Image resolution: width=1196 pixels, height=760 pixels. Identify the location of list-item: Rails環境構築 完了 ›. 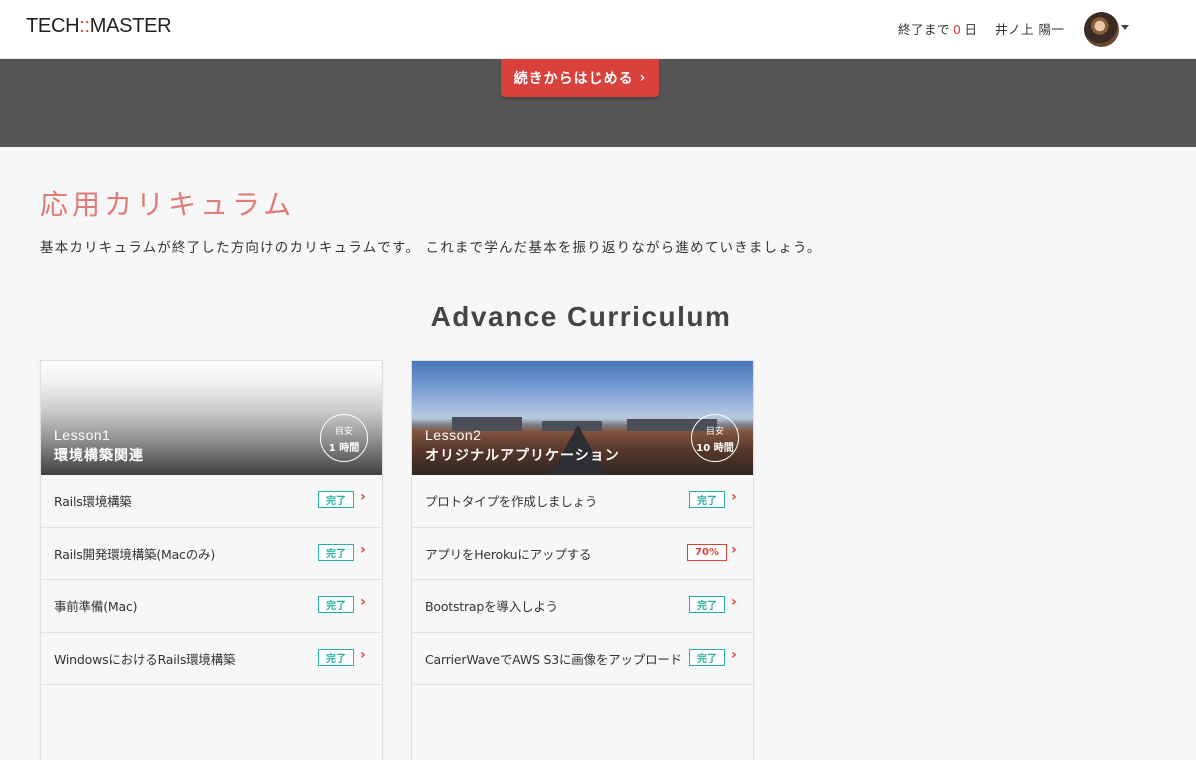
(211, 501).